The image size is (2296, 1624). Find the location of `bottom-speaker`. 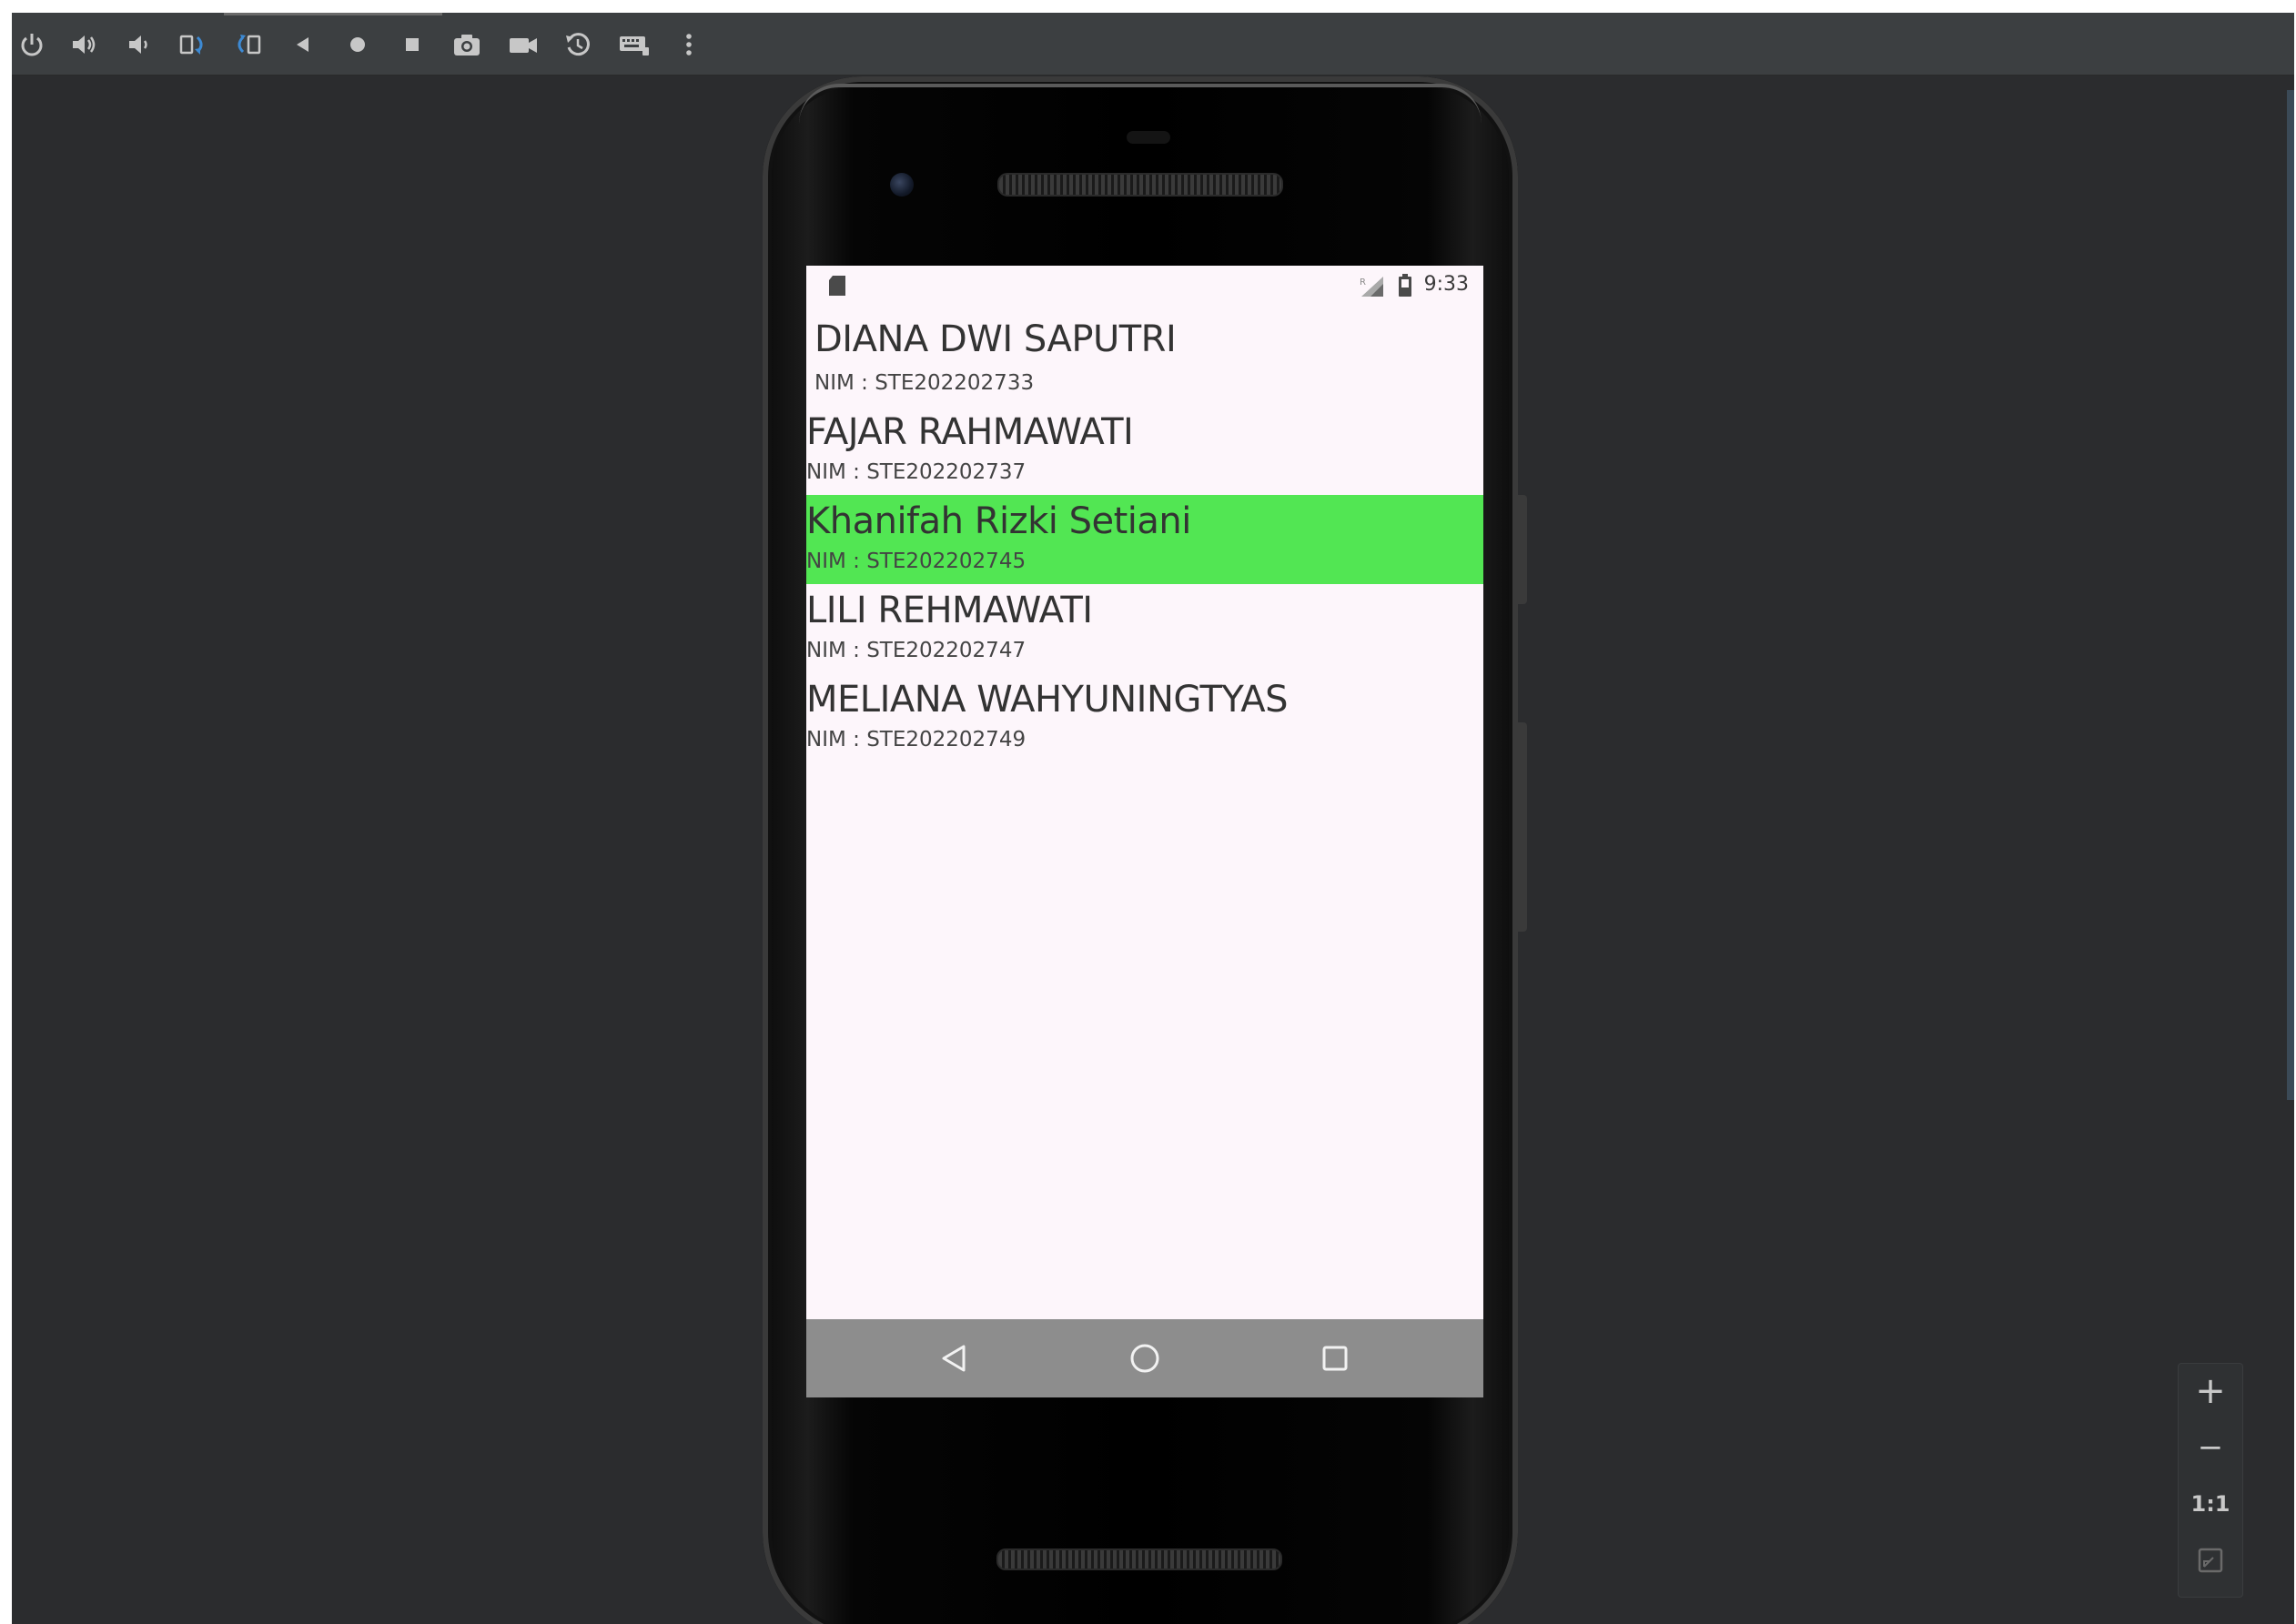

bottom-speaker is located at coordinates (1139, 1559).